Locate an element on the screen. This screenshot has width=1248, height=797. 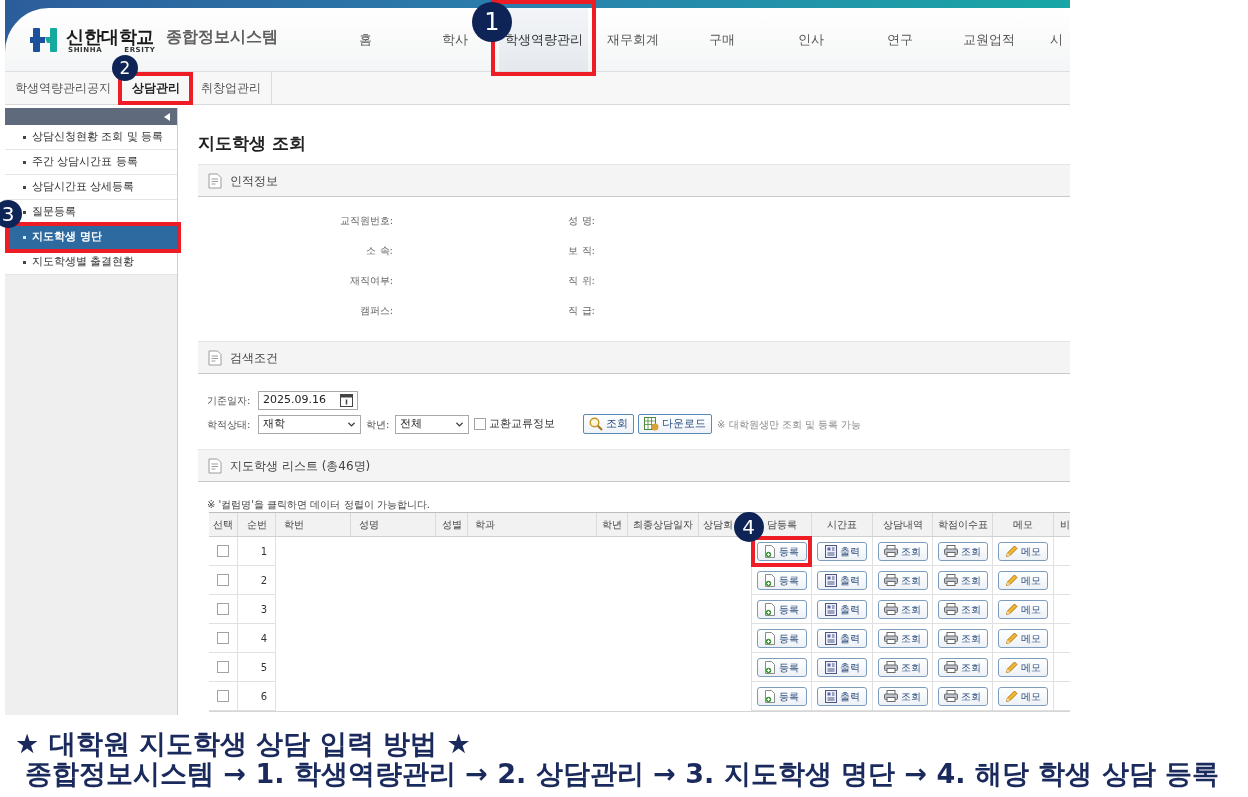
nav-tab: 구매 is located at coordinates (721, 39).